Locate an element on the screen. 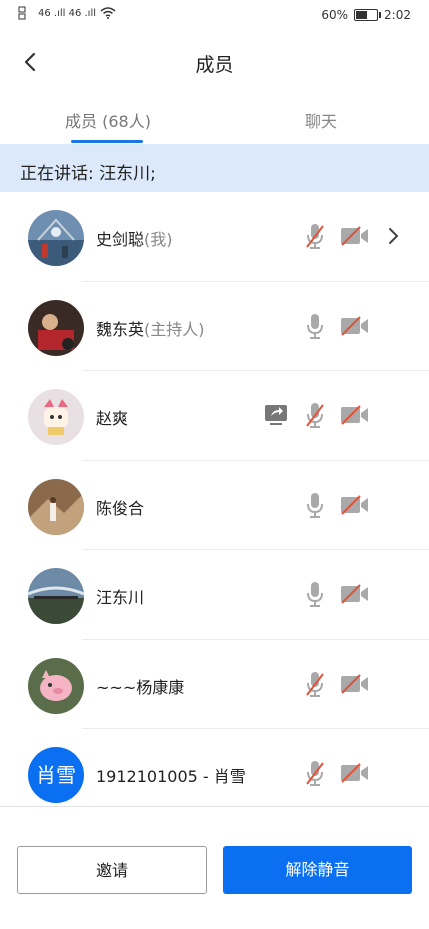 This screenshot has width=429, height=929. status-bar: 46 .ıll 46 .ıll 60% 2:02 is located at coordinates (214, 16).